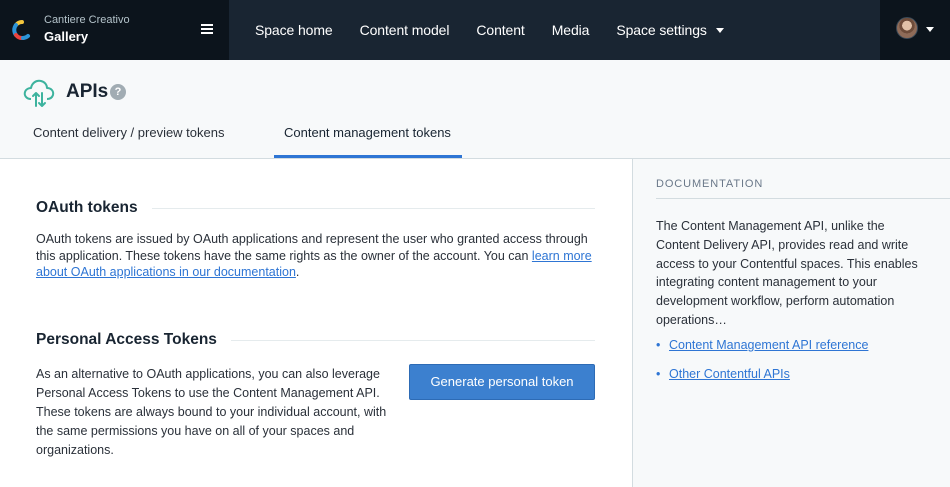  Describe the element at coordinates (405, 30) in the screenshot. I see `nav-content-model: Content model` at that location.